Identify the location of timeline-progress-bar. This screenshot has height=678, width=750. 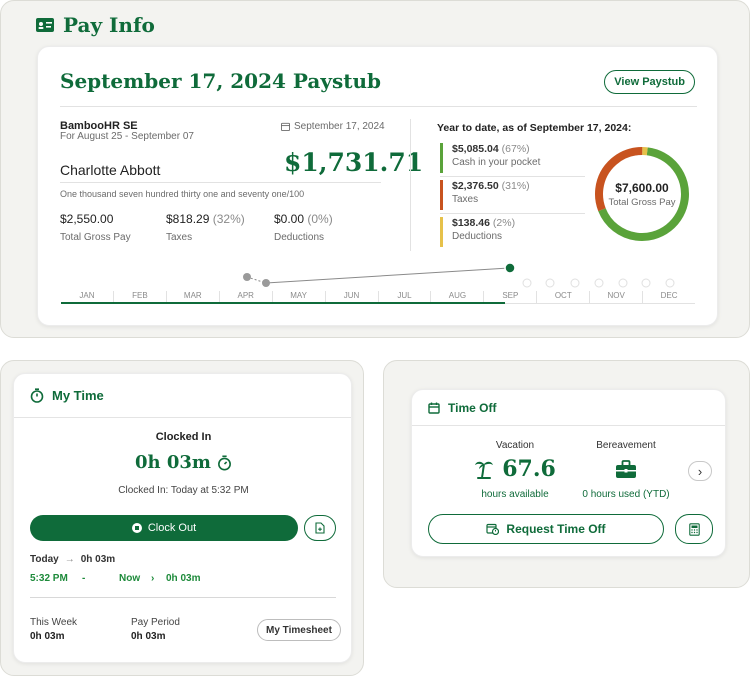
(283, 303).